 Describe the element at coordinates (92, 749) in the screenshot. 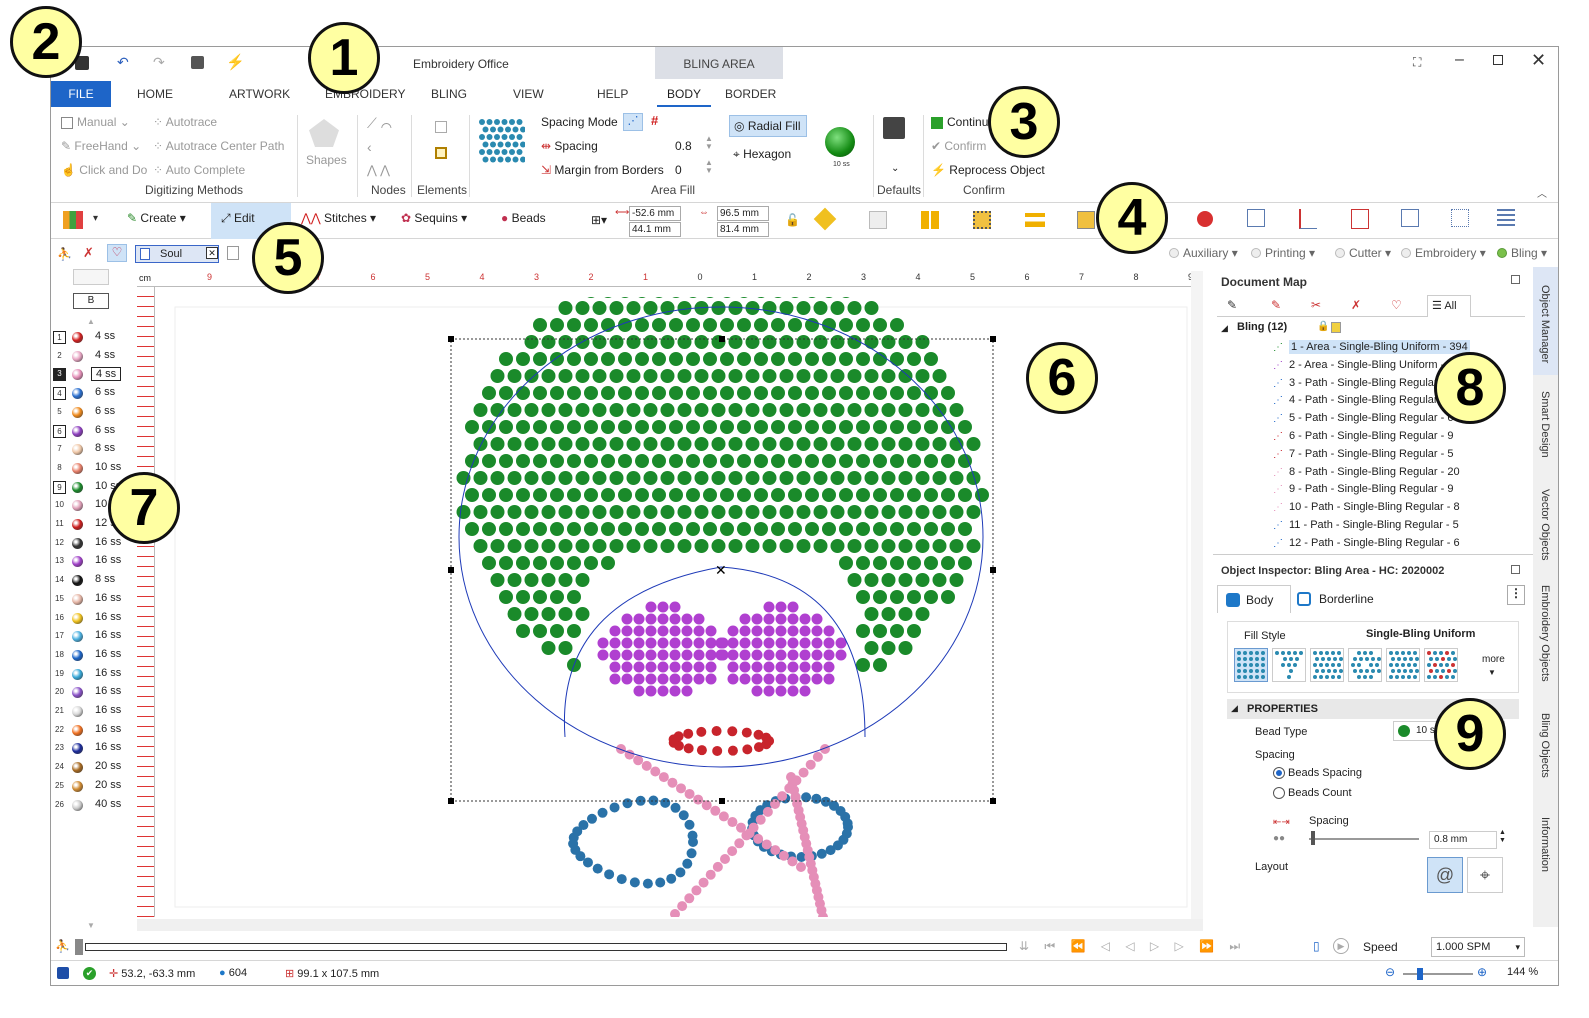

I see `thread-item: 23 16 ss` at that location.